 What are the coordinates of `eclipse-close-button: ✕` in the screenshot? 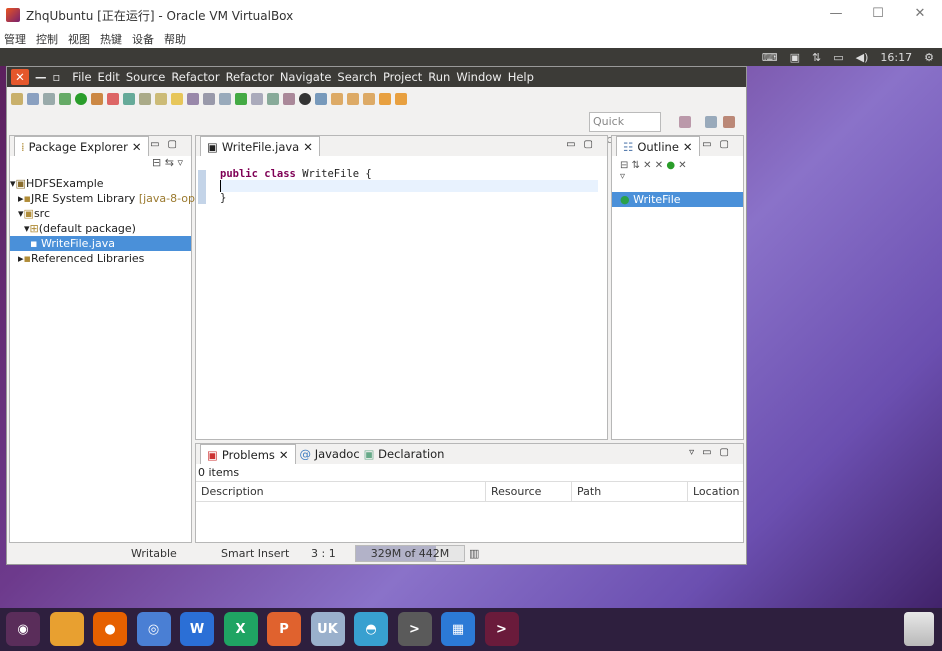 It's located at (20, 77).